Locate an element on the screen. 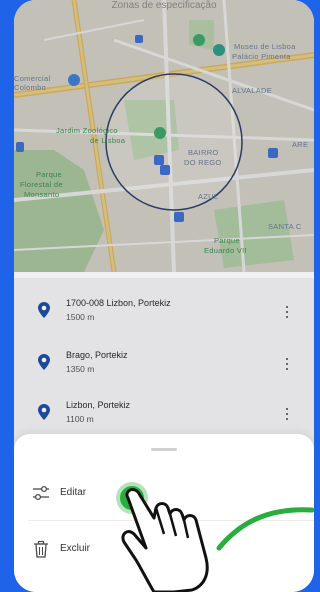 The width and height of the screenshot is (320, 592). drag-handle is located at coordinates (164, 449).